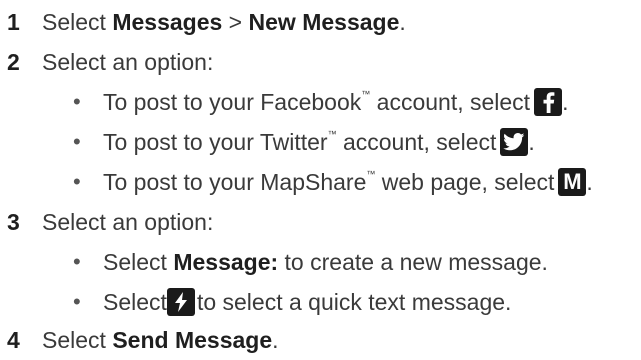 This screenshot has height=360, width=641. I want to click on step-text: Select Messages > New Message., so click(224, 21).